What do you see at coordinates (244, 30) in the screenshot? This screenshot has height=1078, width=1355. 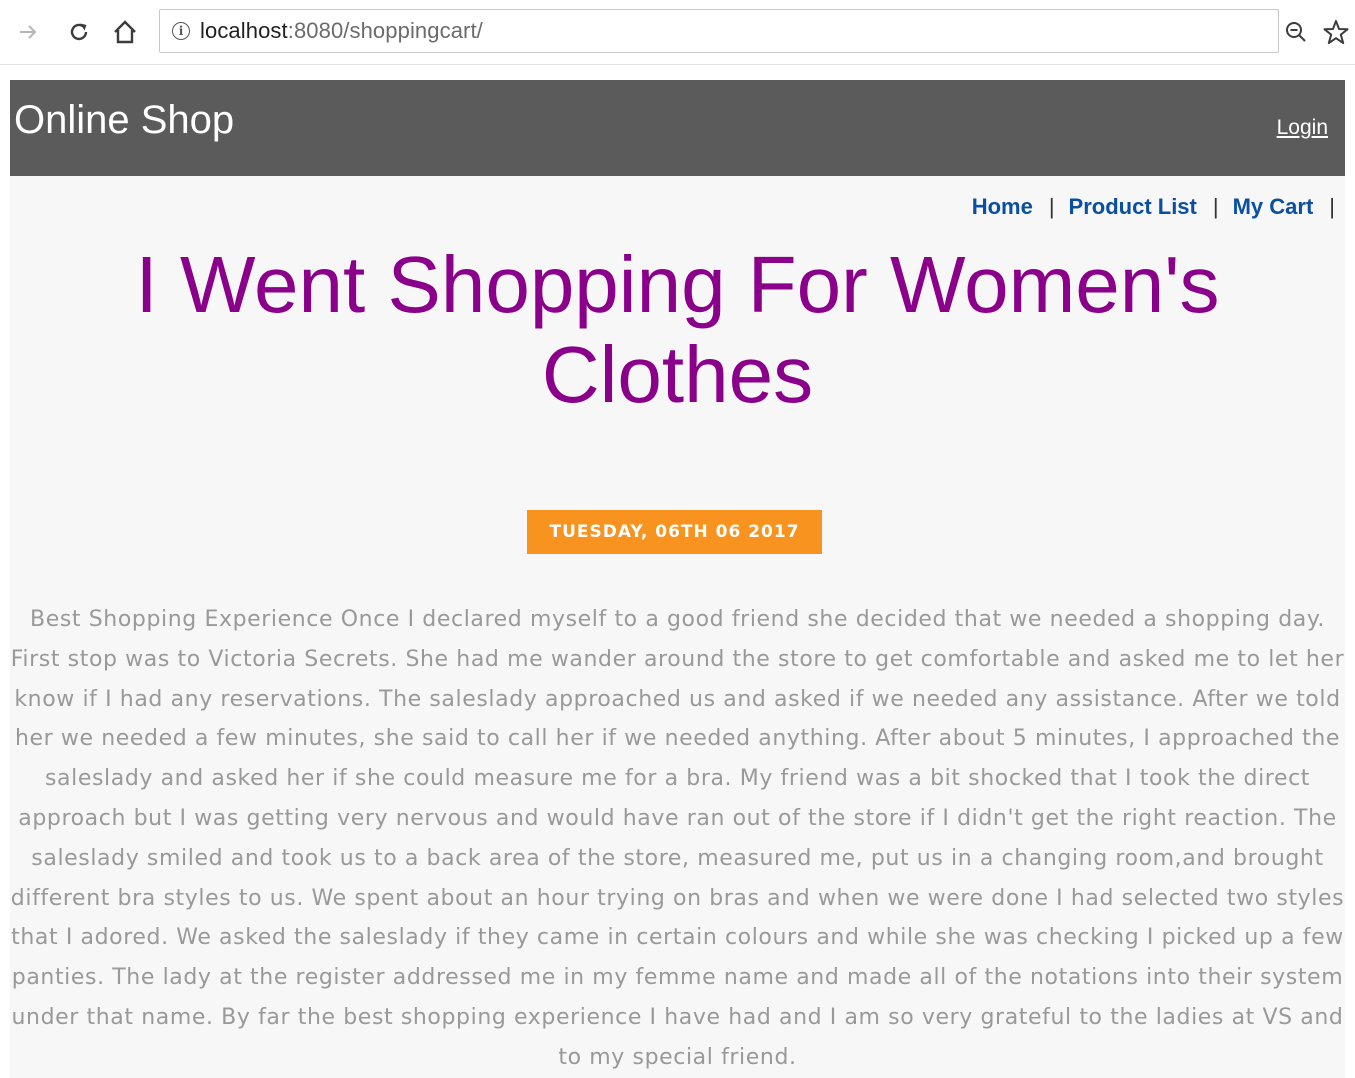 I see `url-host: localhost` at bounding box center [244, 30].